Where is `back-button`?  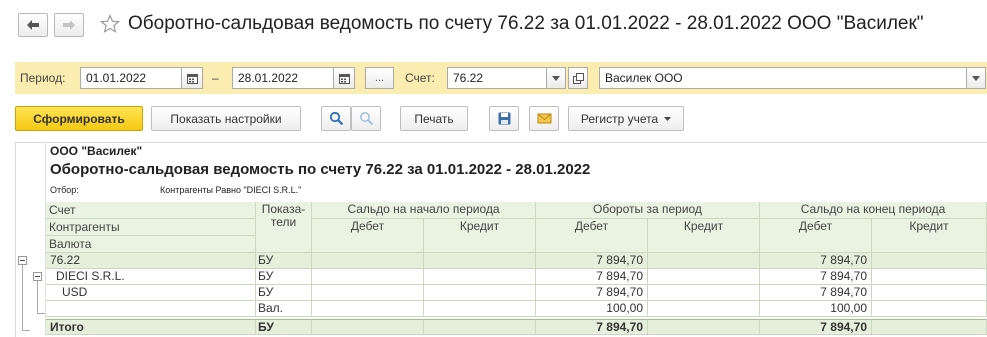
back-button is located at coordinates (33, 25).